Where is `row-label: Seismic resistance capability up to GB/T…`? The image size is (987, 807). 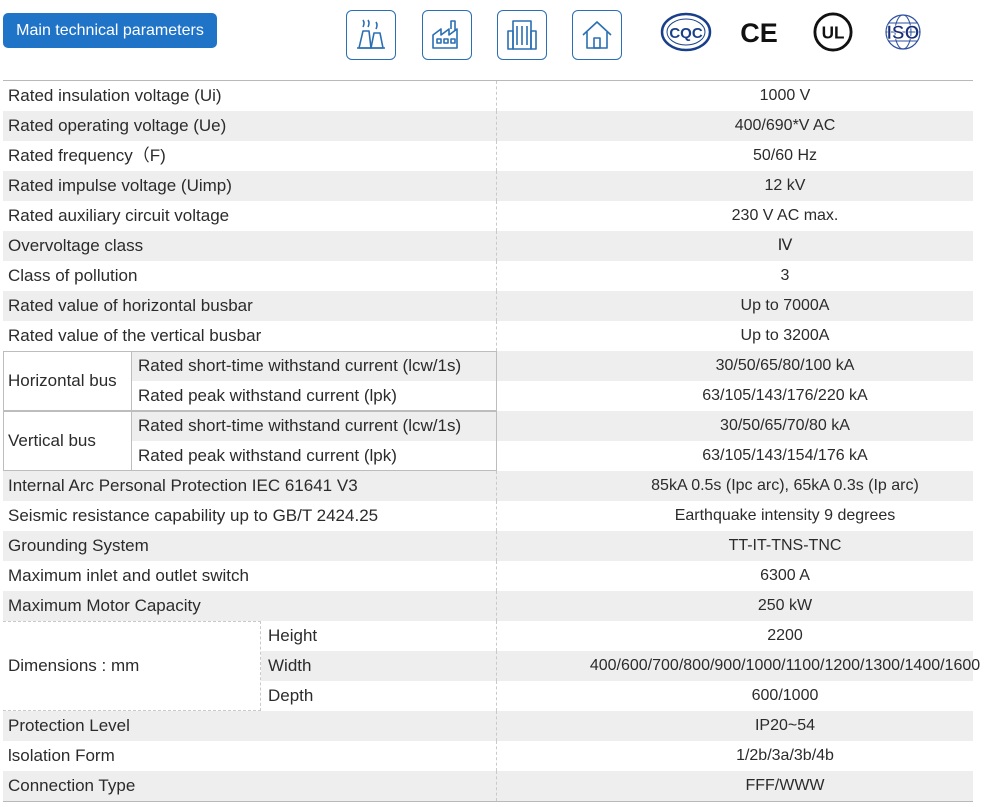
row-label: Seismic resistance capability up to GB/T… is located at coordinates (193, 515).